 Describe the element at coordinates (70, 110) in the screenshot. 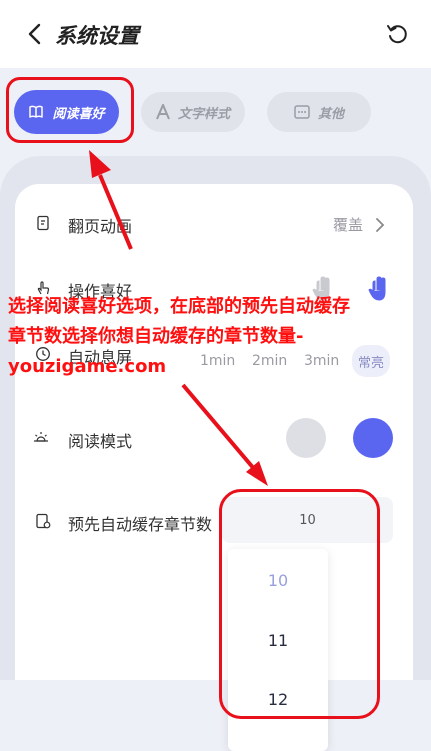

I see `annotation-box-tab` at that location.